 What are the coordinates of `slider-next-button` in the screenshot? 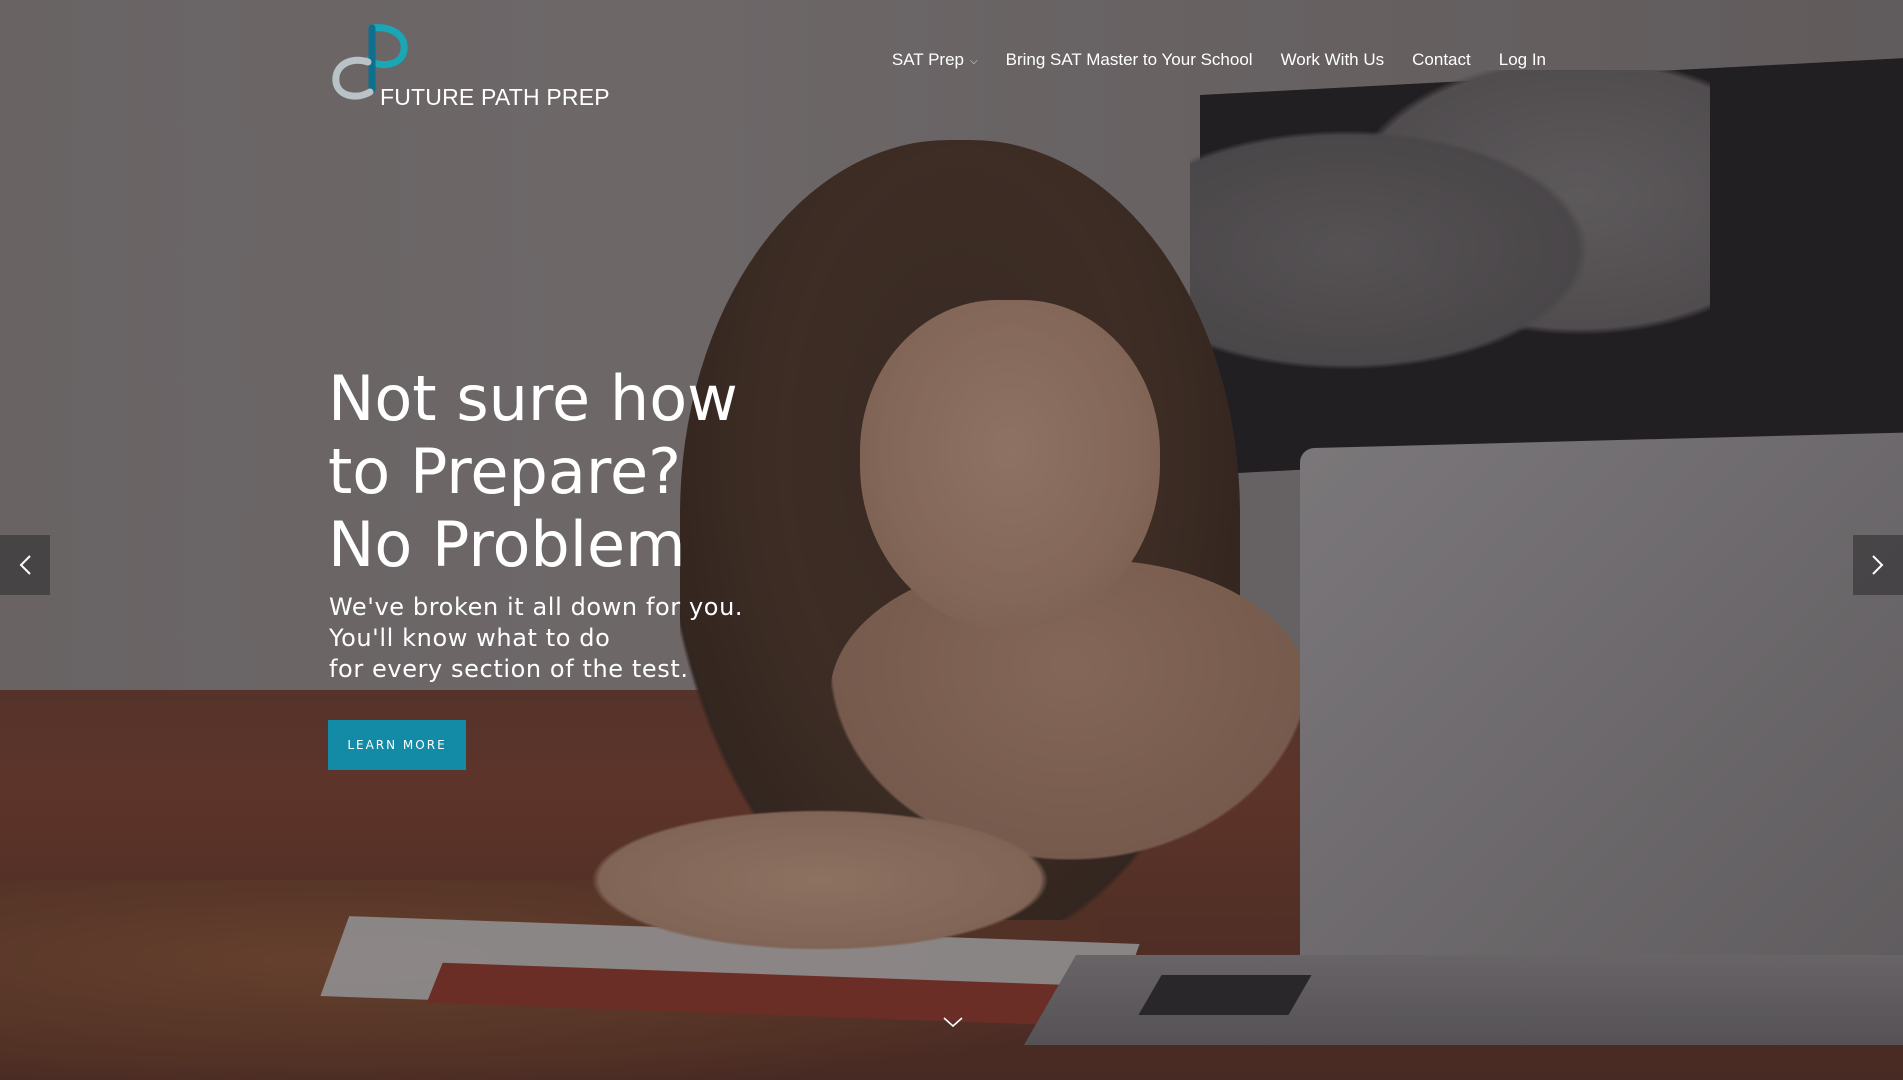 It's located at (1878, 565).